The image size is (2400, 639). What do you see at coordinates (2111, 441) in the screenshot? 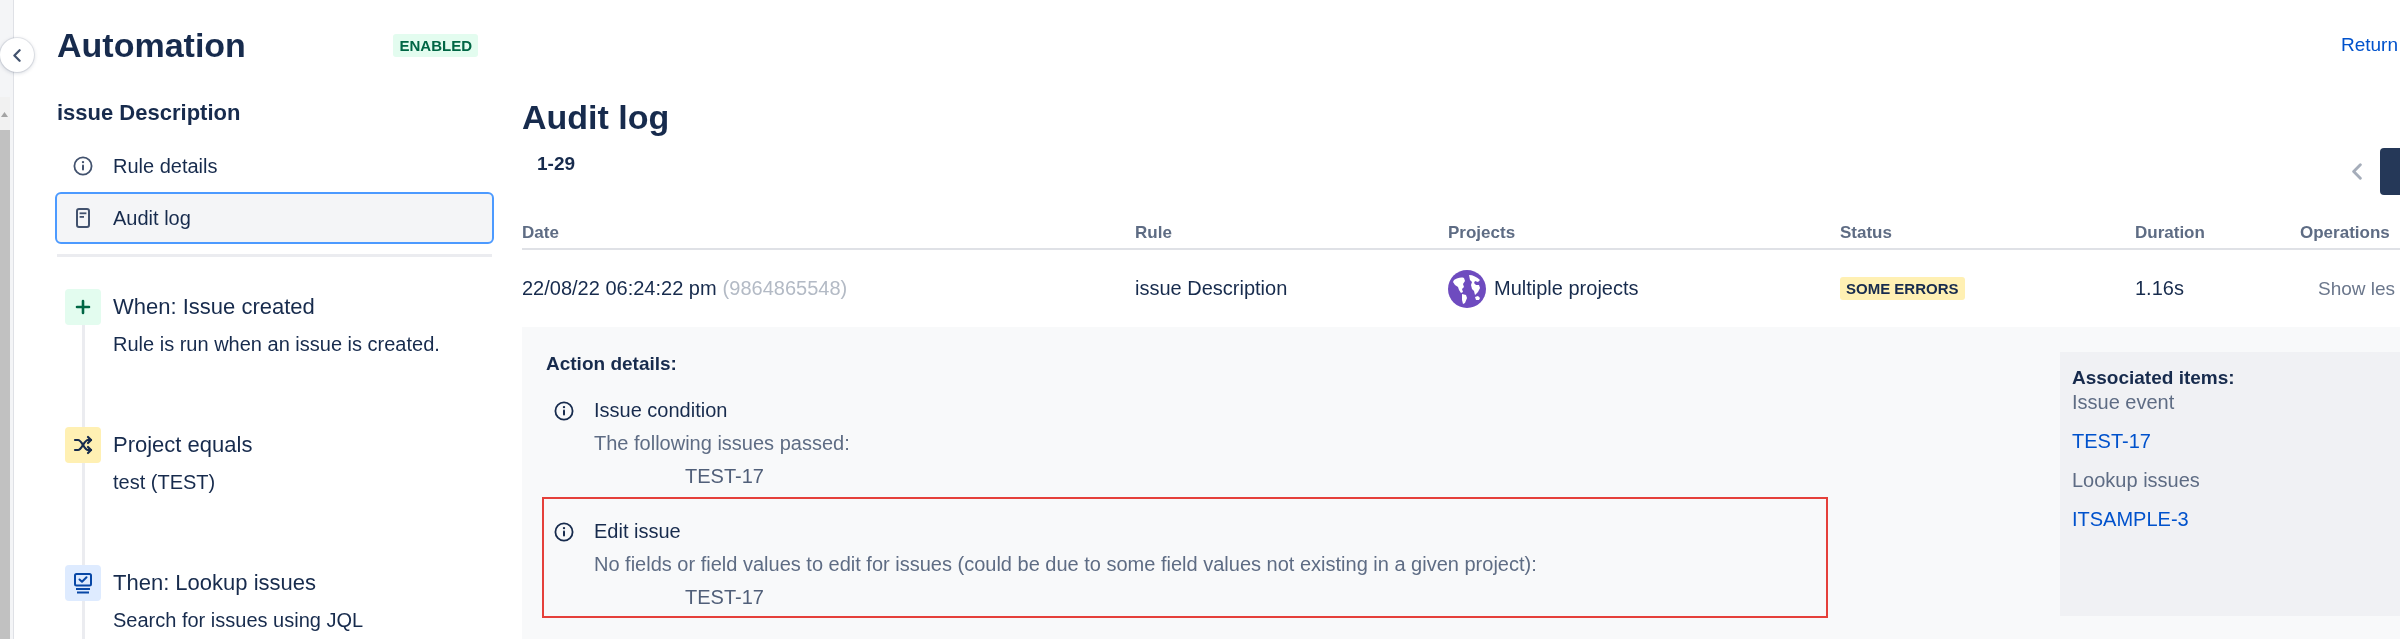
I see `issue-link: TEST-17` at bounding box center [2111, 441].